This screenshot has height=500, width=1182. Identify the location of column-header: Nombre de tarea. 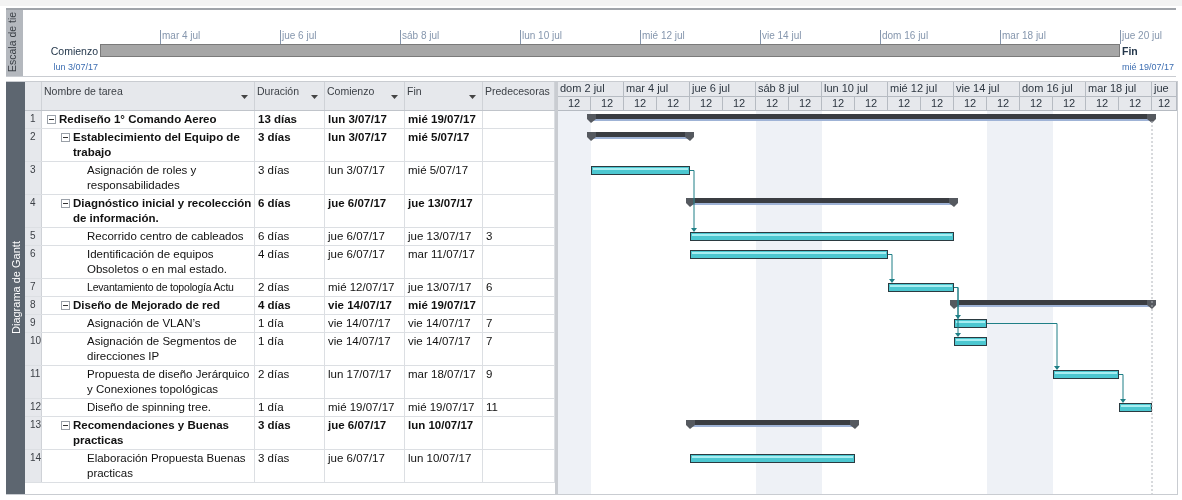
(148, 96).